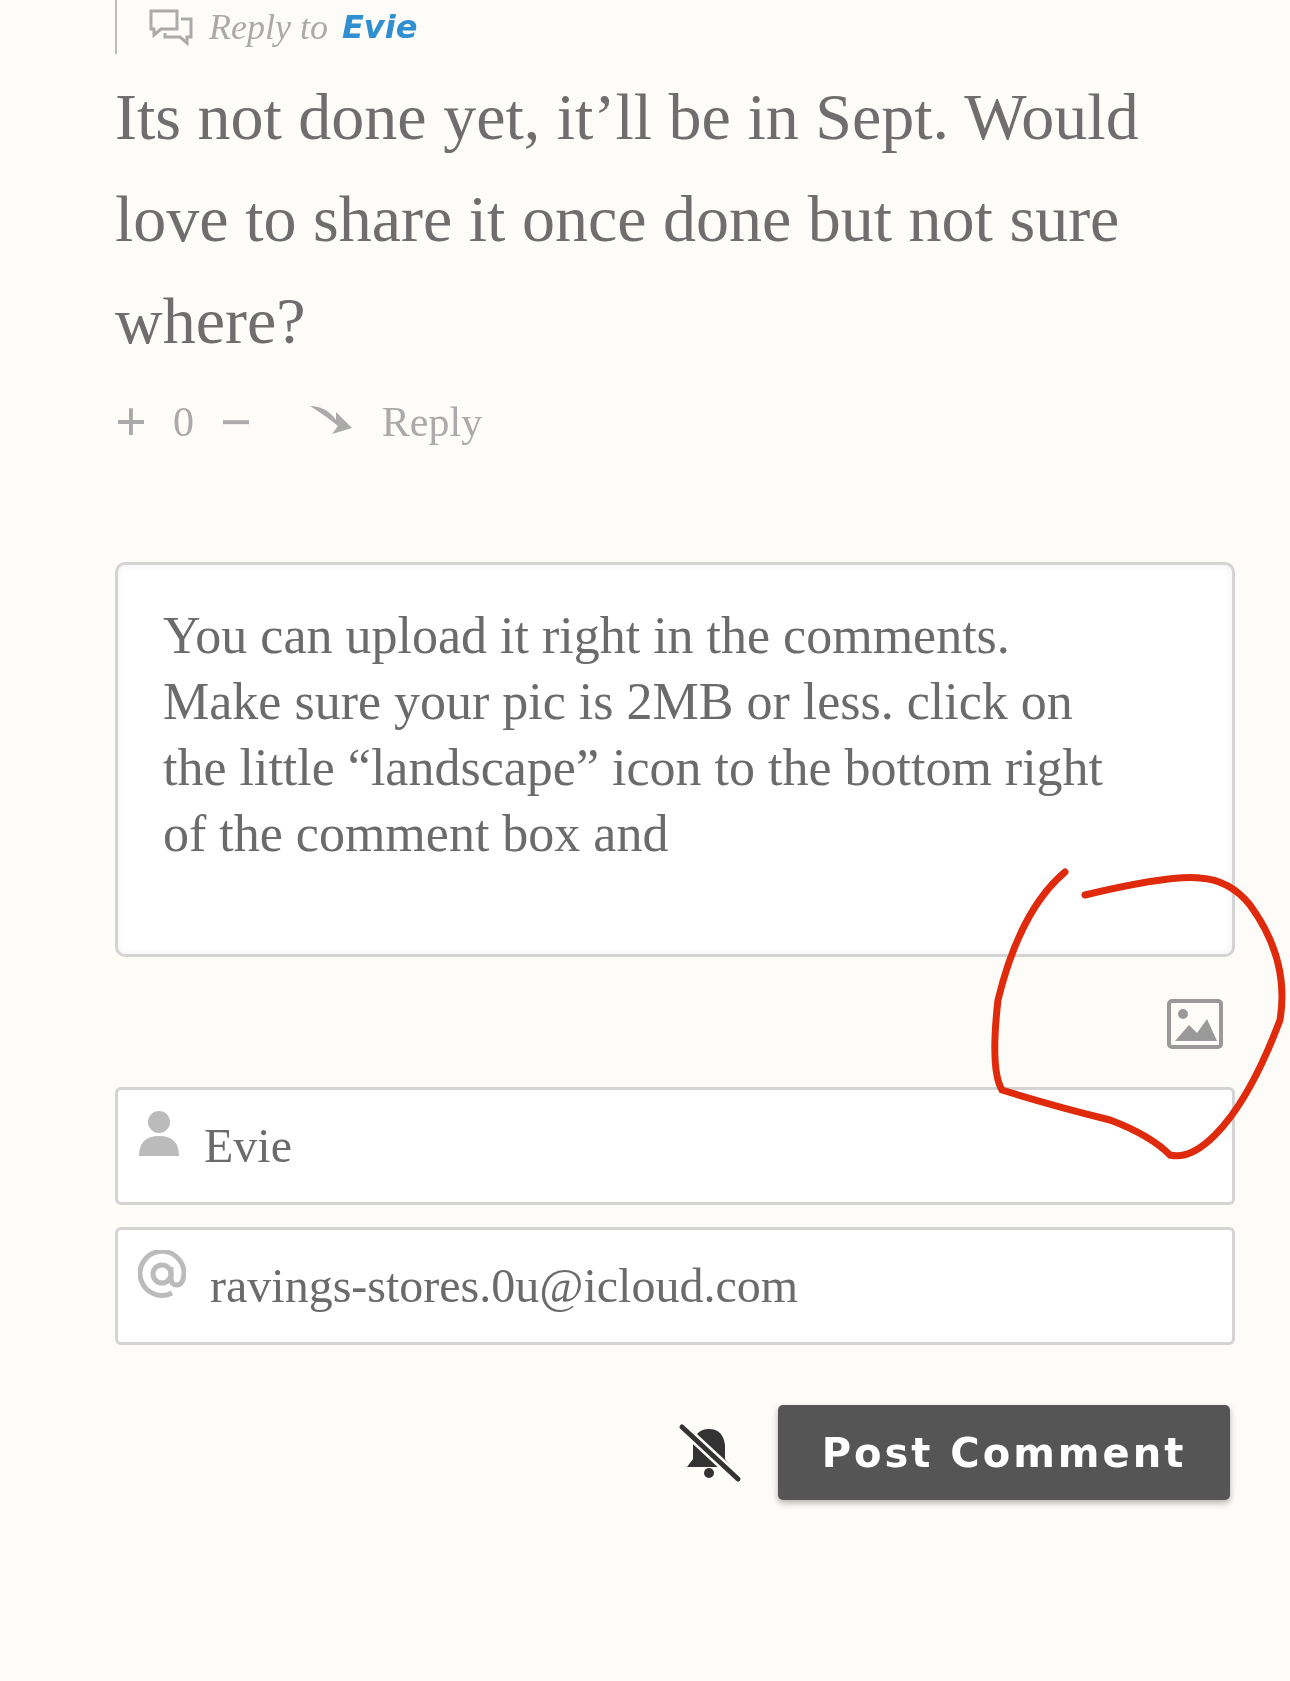  Describe the element at coordinates (627, 219) in the screenshot. I see `comment-text: Its not done yet, it’ll be in Sept. Would love to share it once done but not sure where?` at that location.